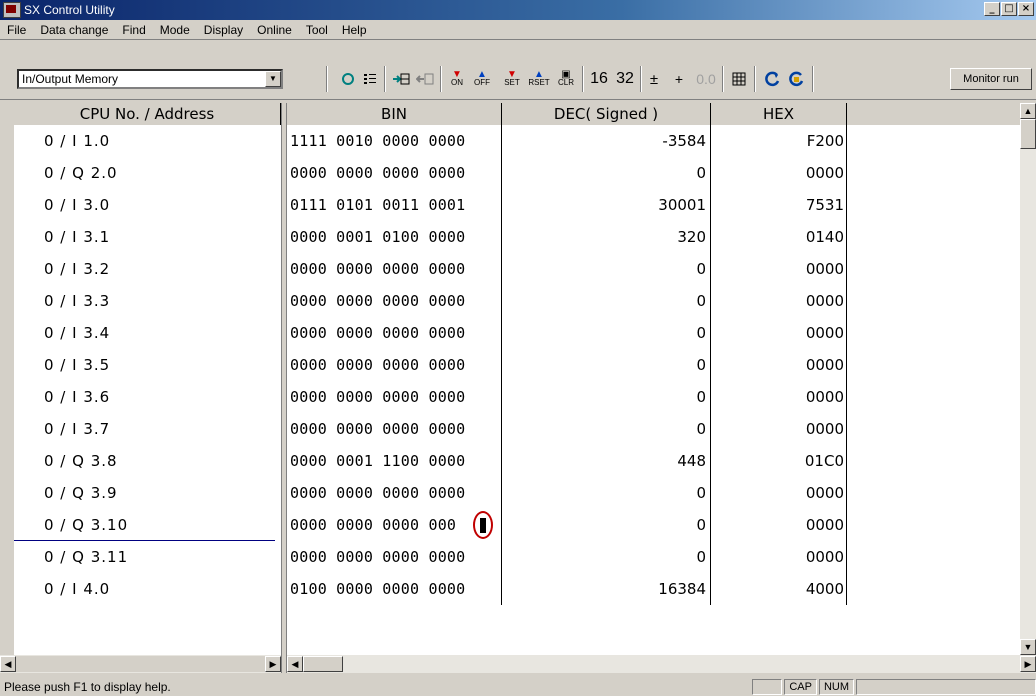 This screenshot has height=696, width=1036. Describe the element at coordinates (175, 30) in the screenshot. I see `menu-mode: Mode` at that location.